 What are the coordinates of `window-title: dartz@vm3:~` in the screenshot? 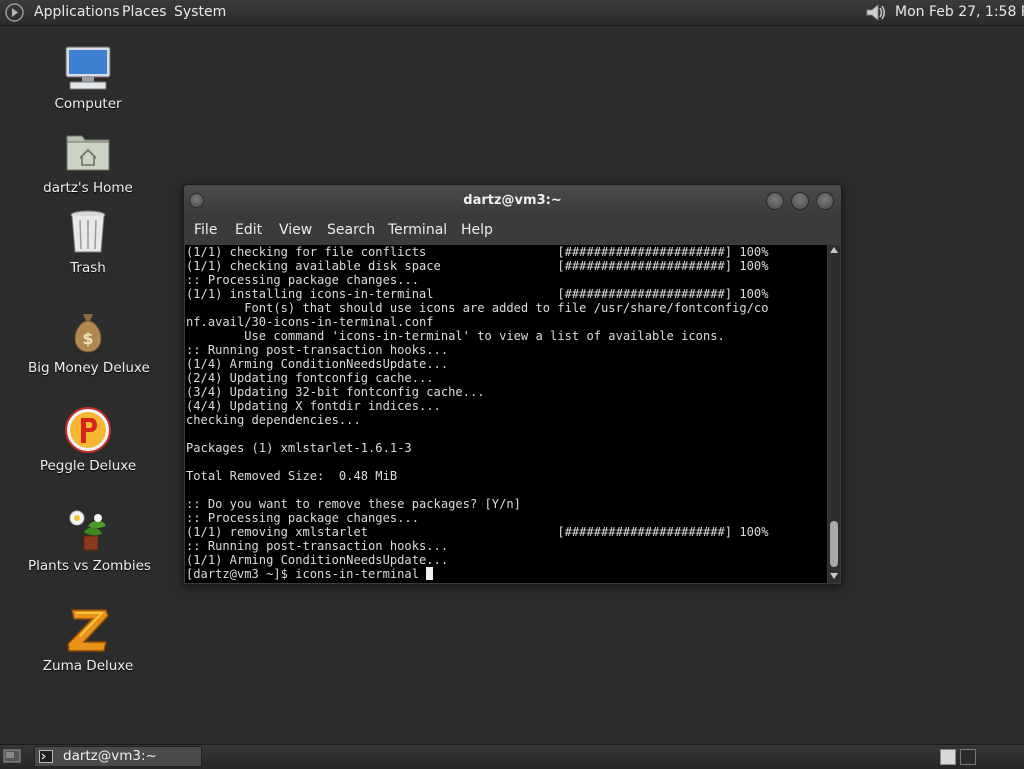 It's located at (512, 200).